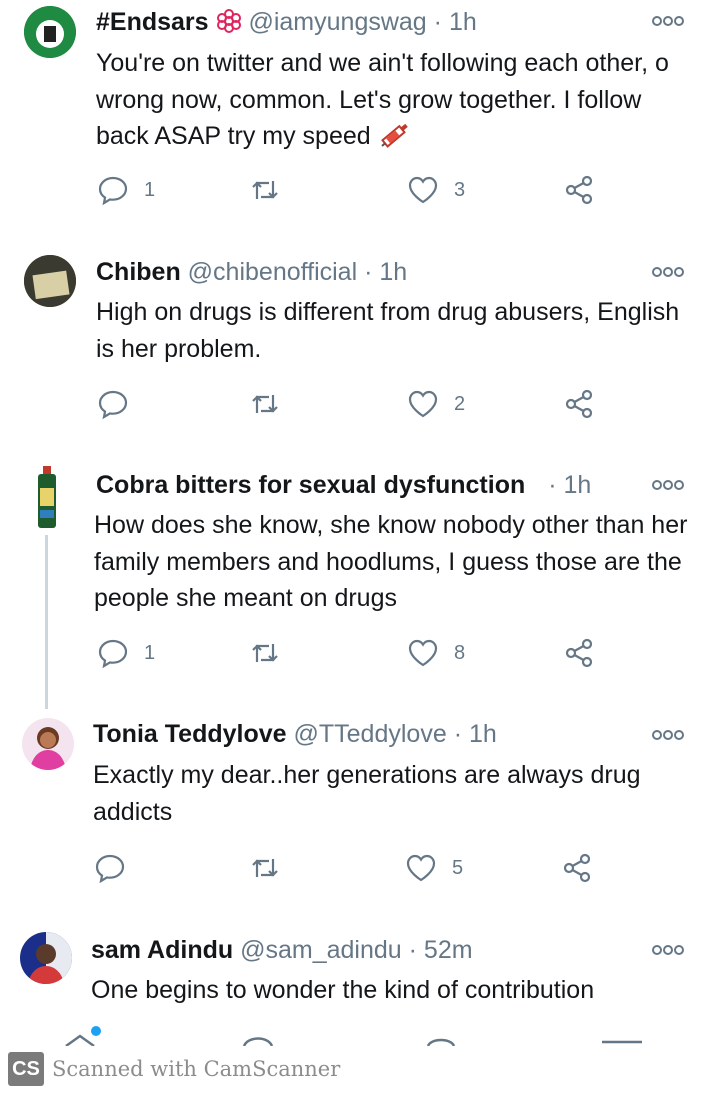 The image size is (708, 1095). I want to click on tweet-header: #Endsars @iamyungswag · 1h, so click(374, 22).